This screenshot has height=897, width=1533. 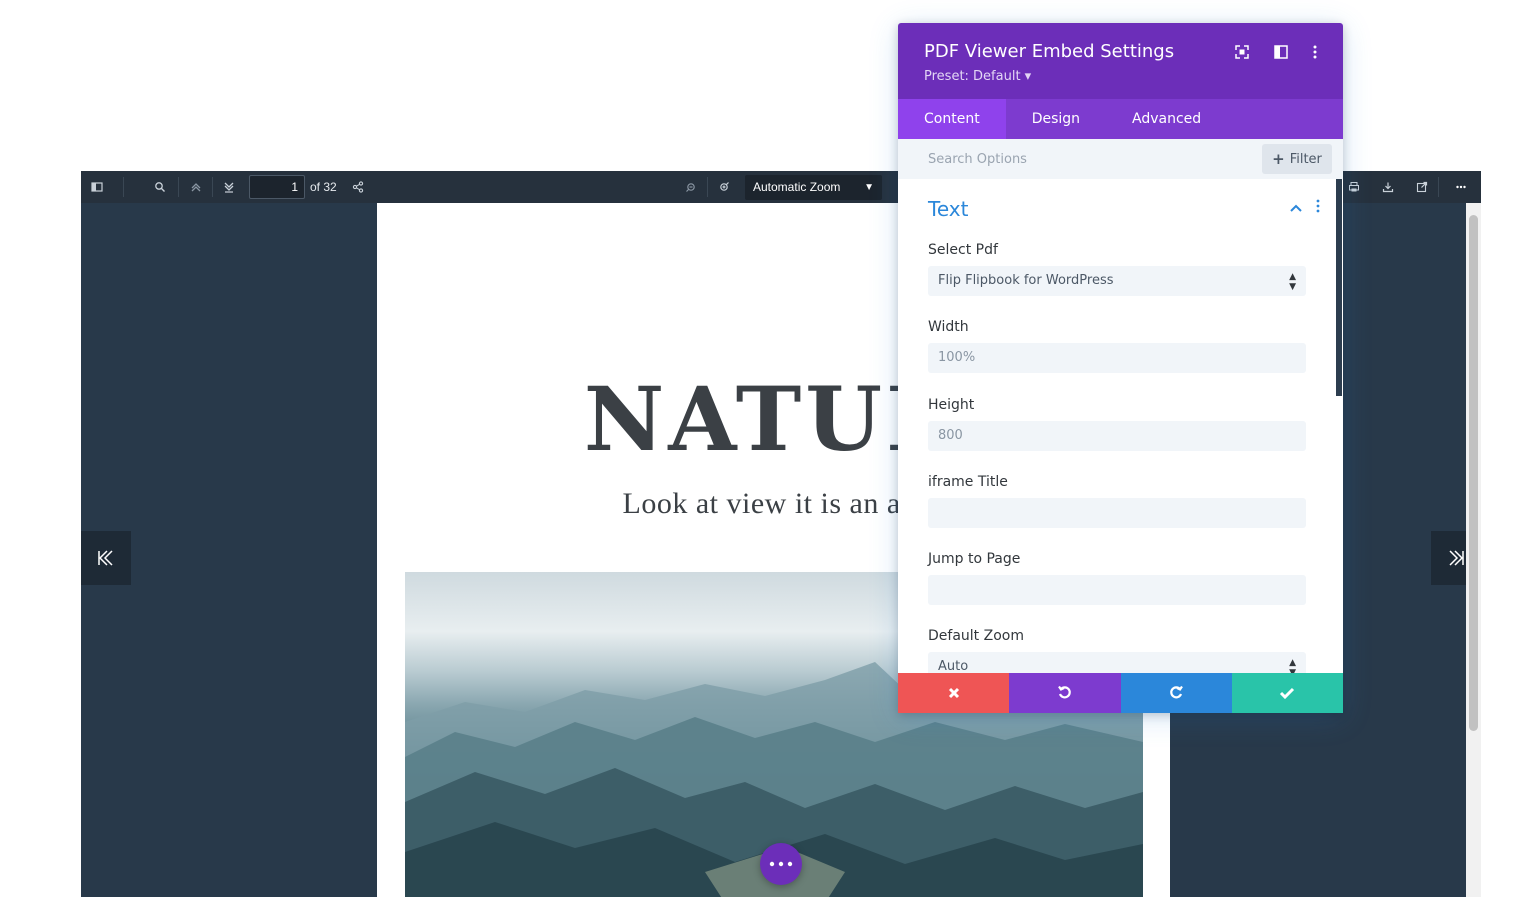 I want to click on viewer-scrollbar-thumb, so click(x=1473, y=473).